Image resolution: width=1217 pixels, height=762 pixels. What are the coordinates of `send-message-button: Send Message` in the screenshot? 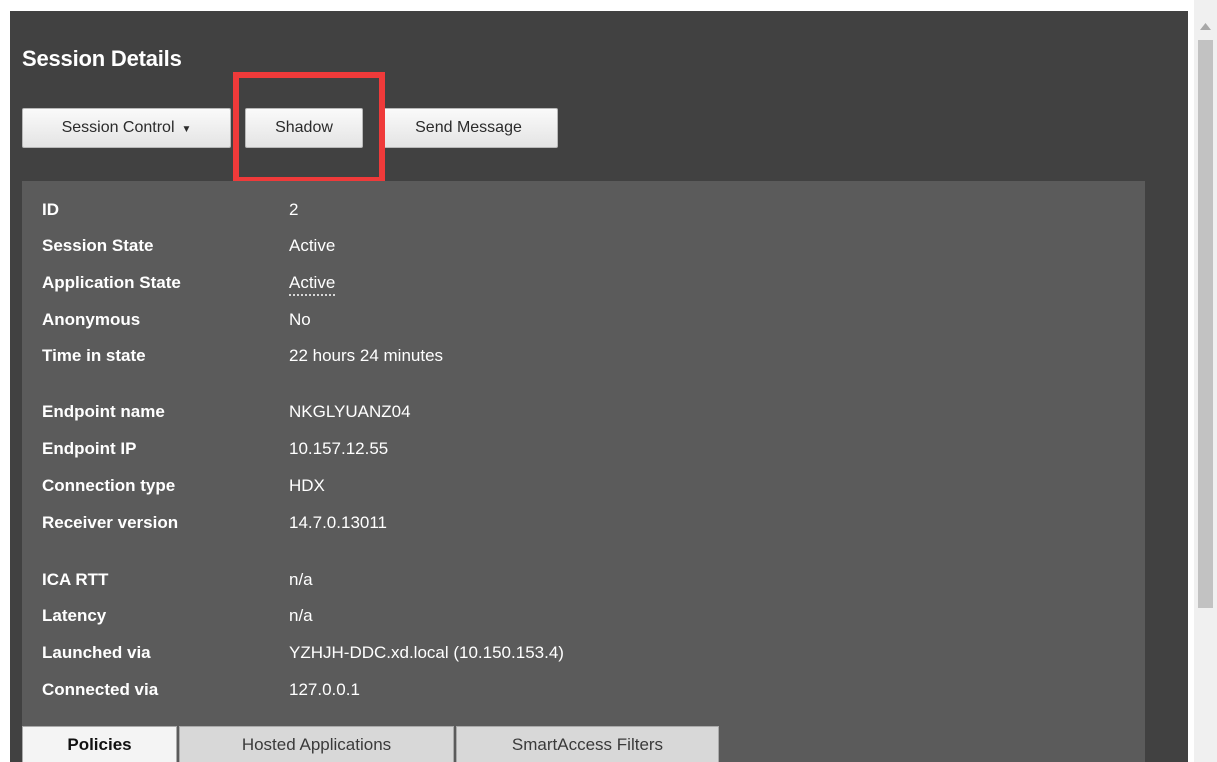 It's located at (468, 128).